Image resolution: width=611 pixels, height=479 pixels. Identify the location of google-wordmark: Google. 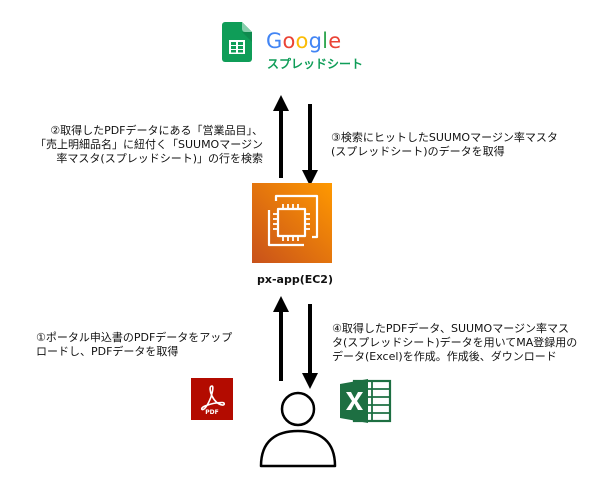
(303, 41).